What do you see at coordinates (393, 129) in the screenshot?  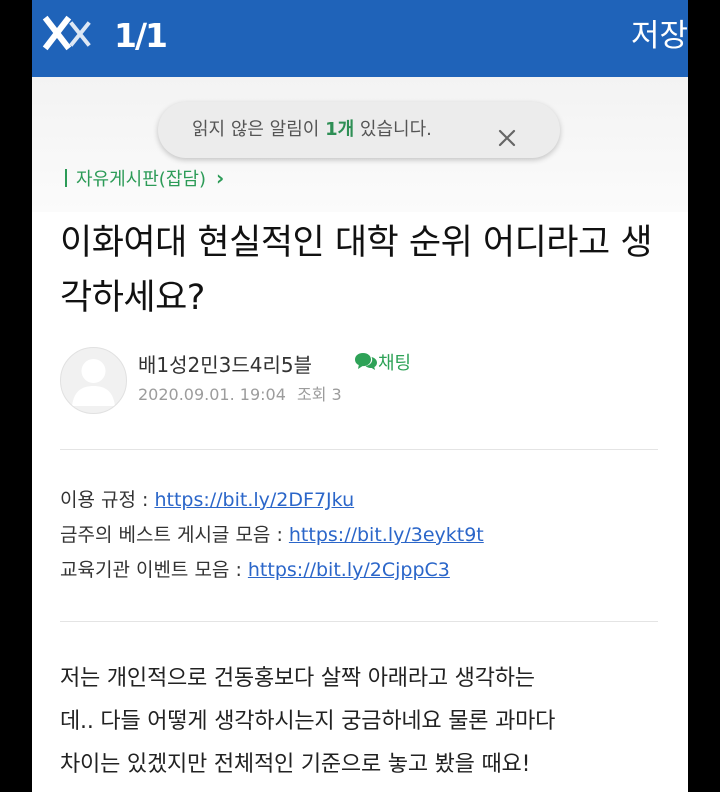 I see `notification-text-after: 있습니다.` at bounding box center [393, 129].